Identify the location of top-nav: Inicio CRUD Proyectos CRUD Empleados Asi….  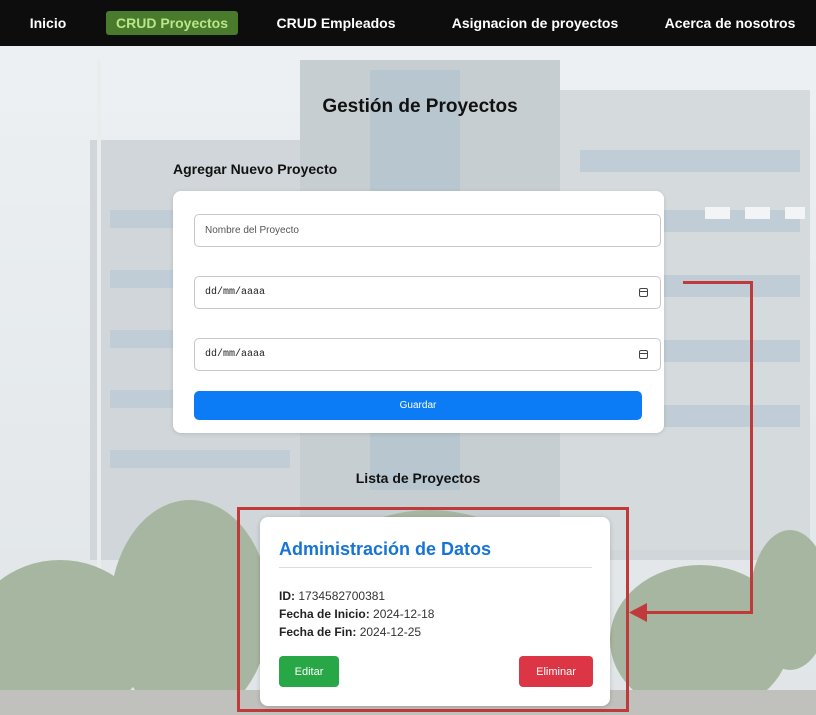
(408, 23).